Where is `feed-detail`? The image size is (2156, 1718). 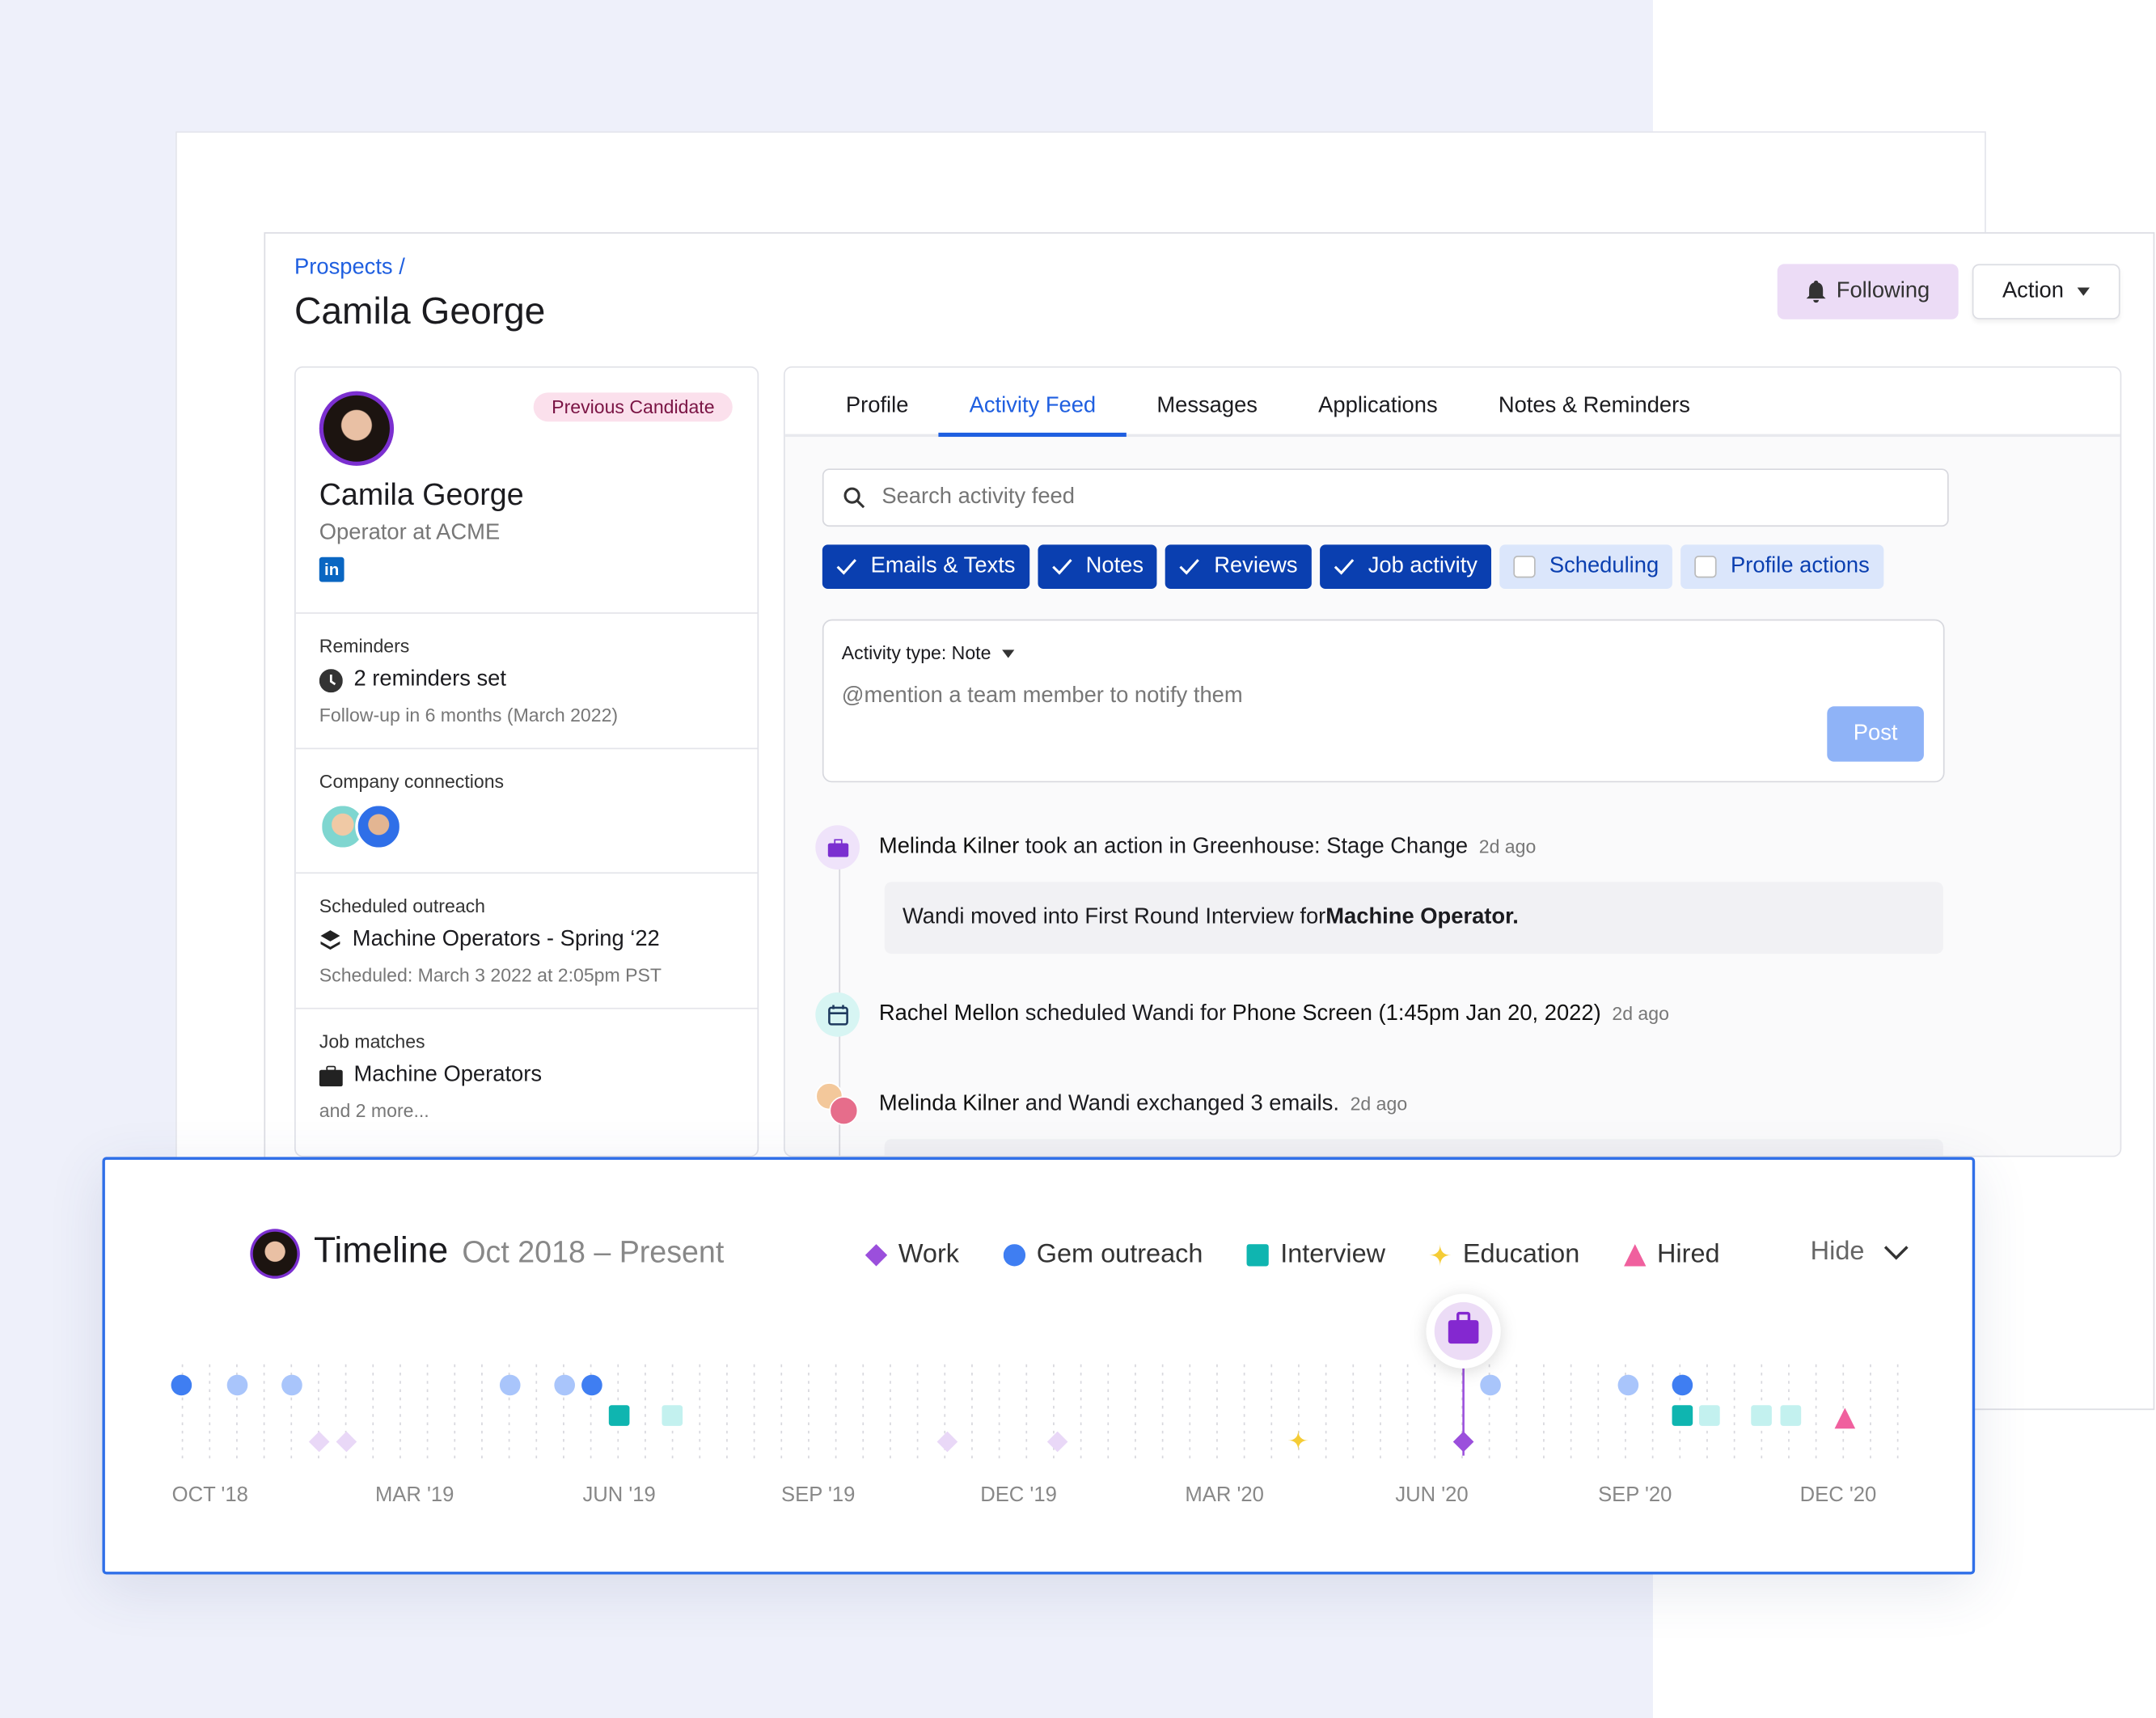 feed-detail is located at coordinates (1414, 1147).